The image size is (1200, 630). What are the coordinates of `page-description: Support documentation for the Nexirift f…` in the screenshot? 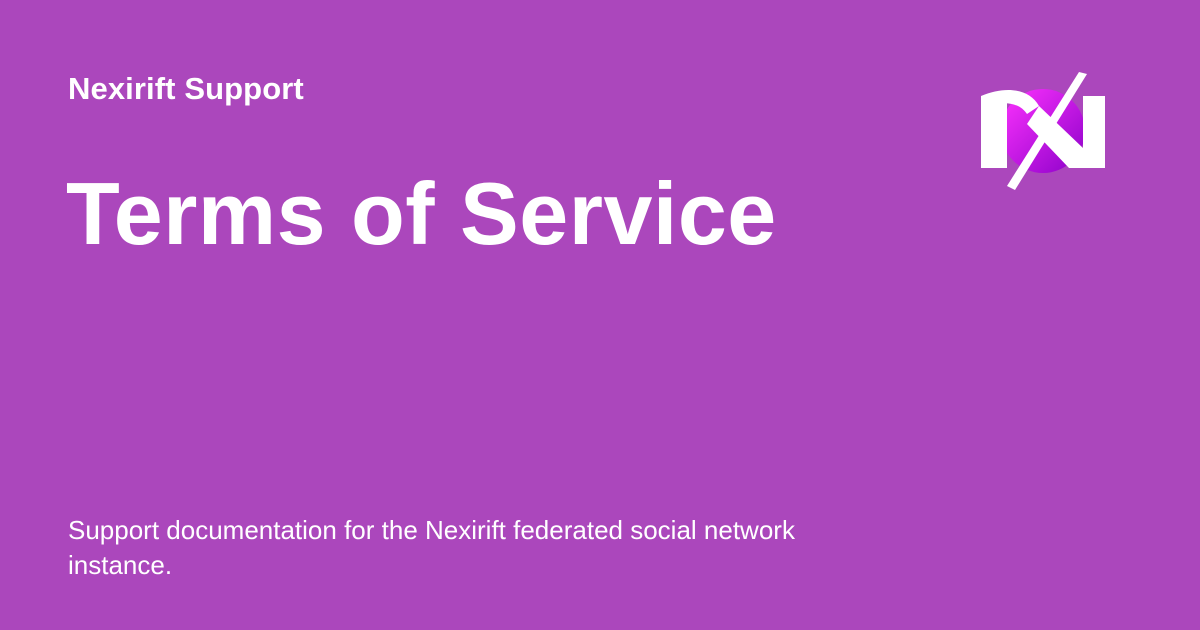 It's located at (431, 547).